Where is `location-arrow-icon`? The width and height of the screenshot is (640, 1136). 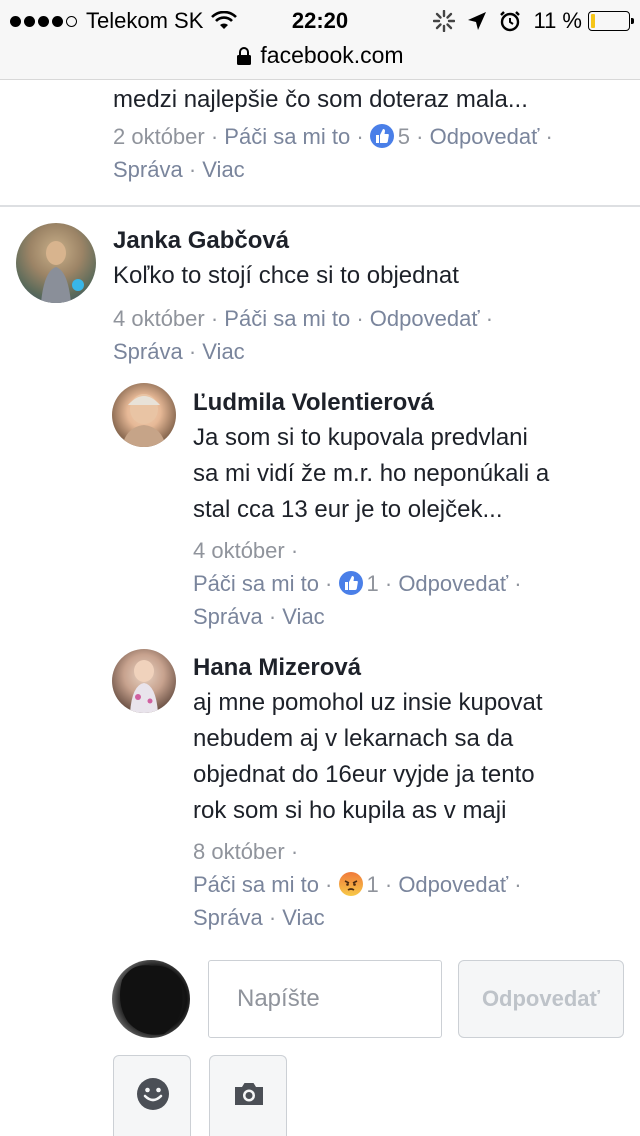
location-arrow-icon is located at coordinates (477, 21).